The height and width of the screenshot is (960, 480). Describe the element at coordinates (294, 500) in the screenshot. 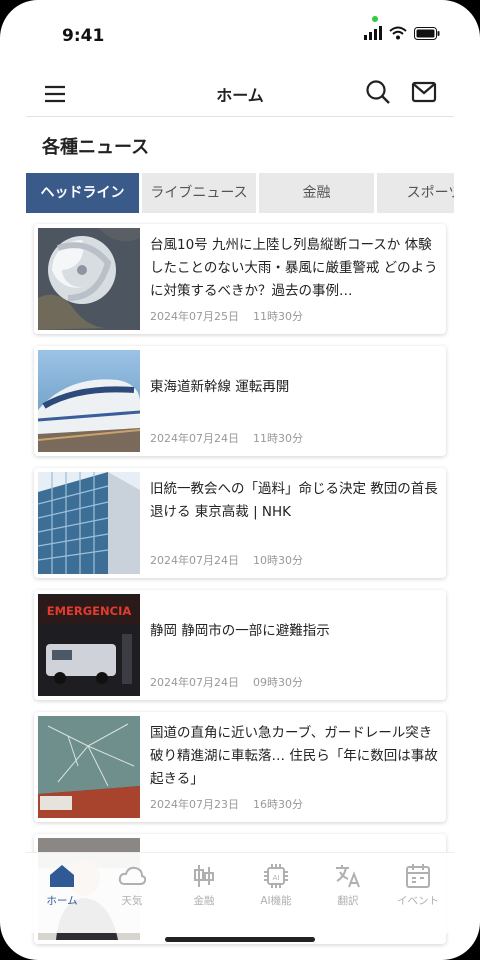

I see `news-title: 旧統一教会への「過料」命じる決定 教団の首長退ける 東京高裁 | NHK` at that location.